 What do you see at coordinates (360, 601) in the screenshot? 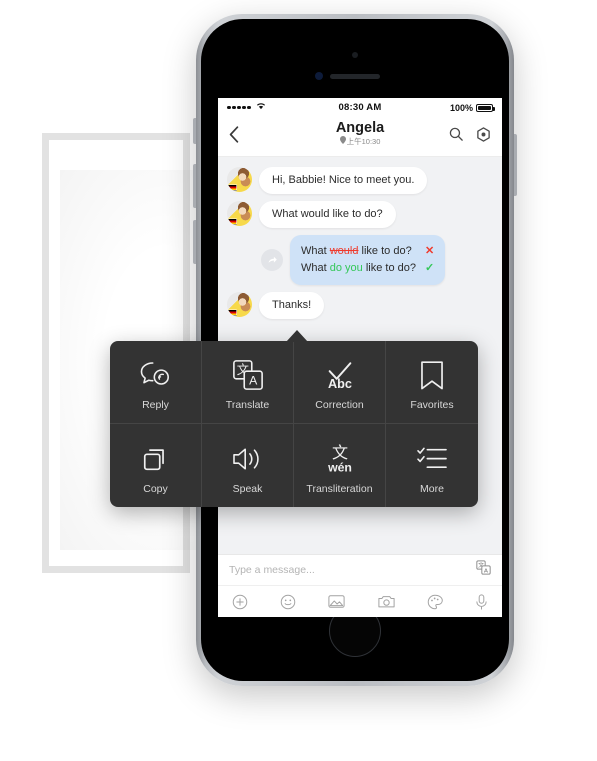
I see `input-toolbar` at bounding box center [360, 601].